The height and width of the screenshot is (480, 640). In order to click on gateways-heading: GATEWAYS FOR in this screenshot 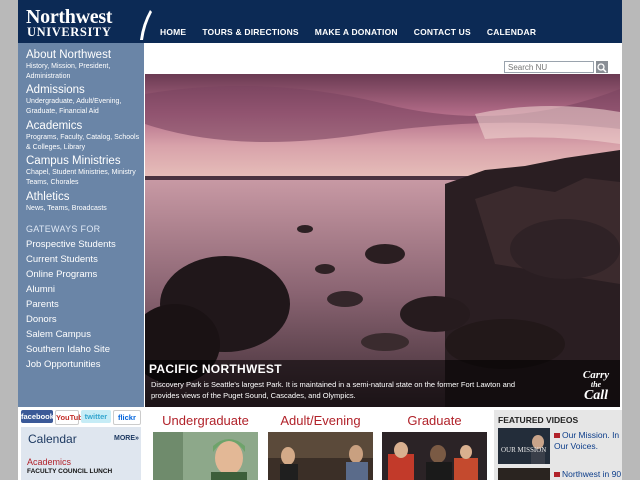, I will do `click(63, 229)`.